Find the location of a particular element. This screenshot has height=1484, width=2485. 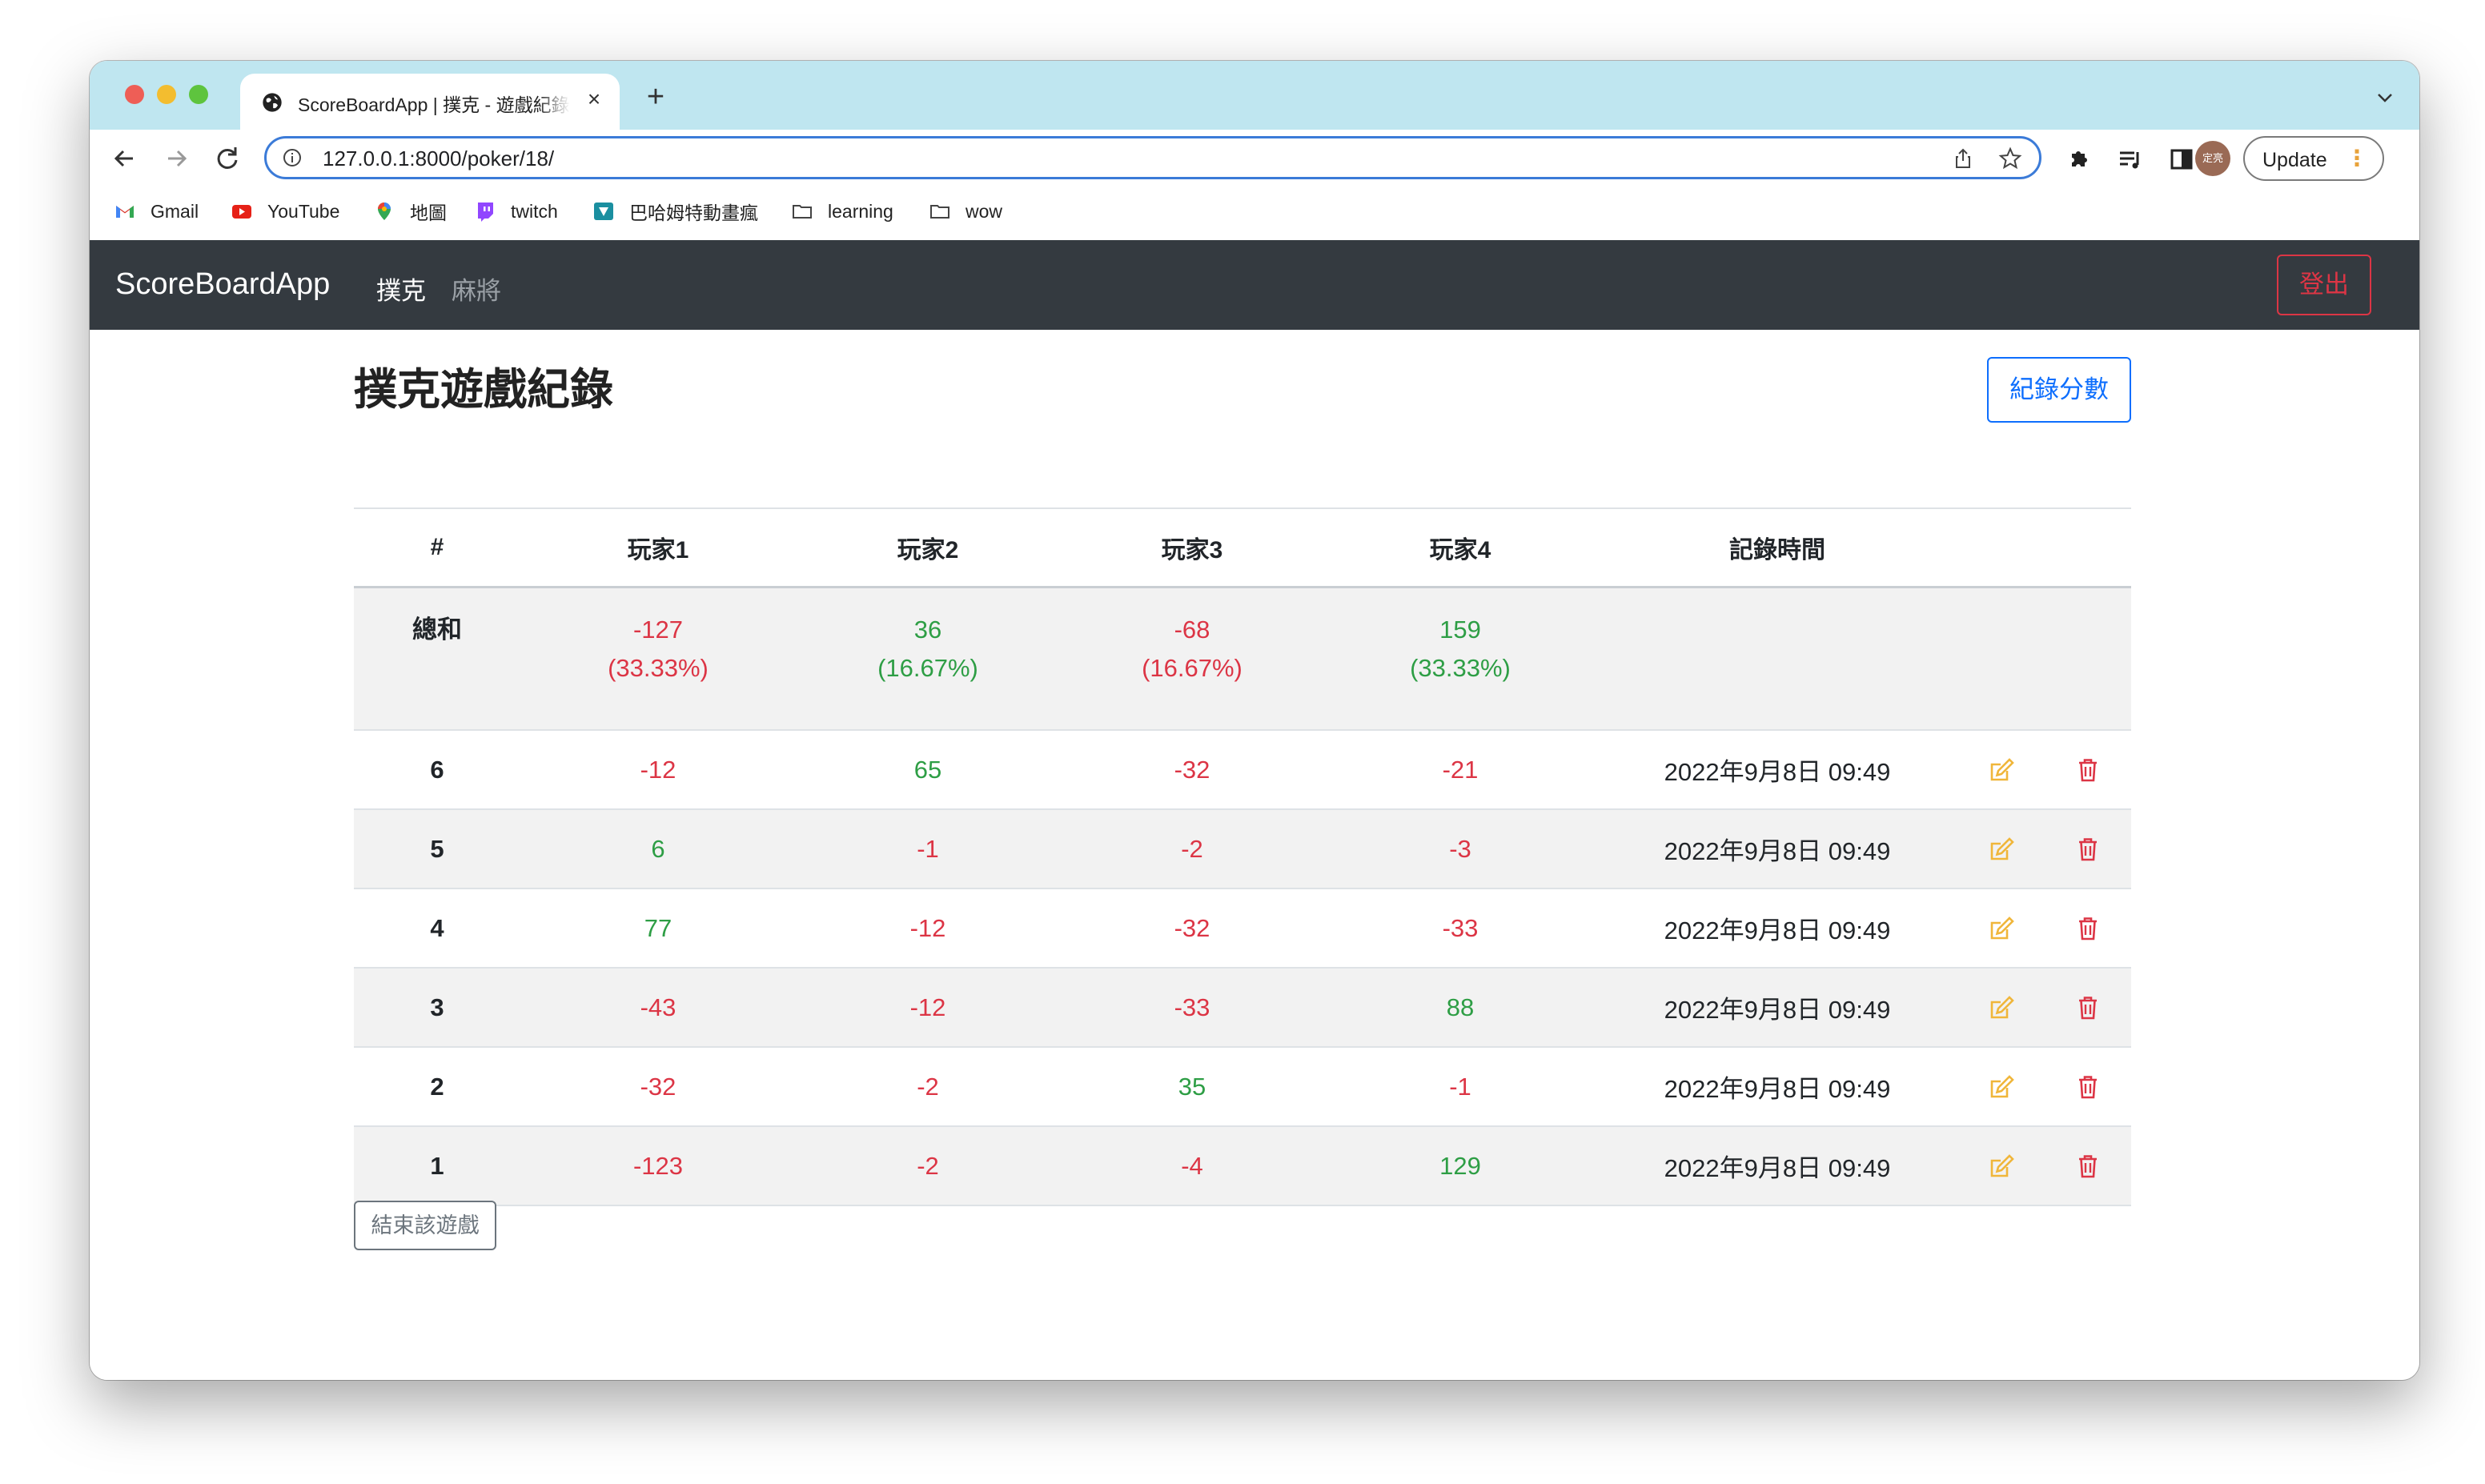

update-button: Update ⋮ is located at coordinates (2313, 158).